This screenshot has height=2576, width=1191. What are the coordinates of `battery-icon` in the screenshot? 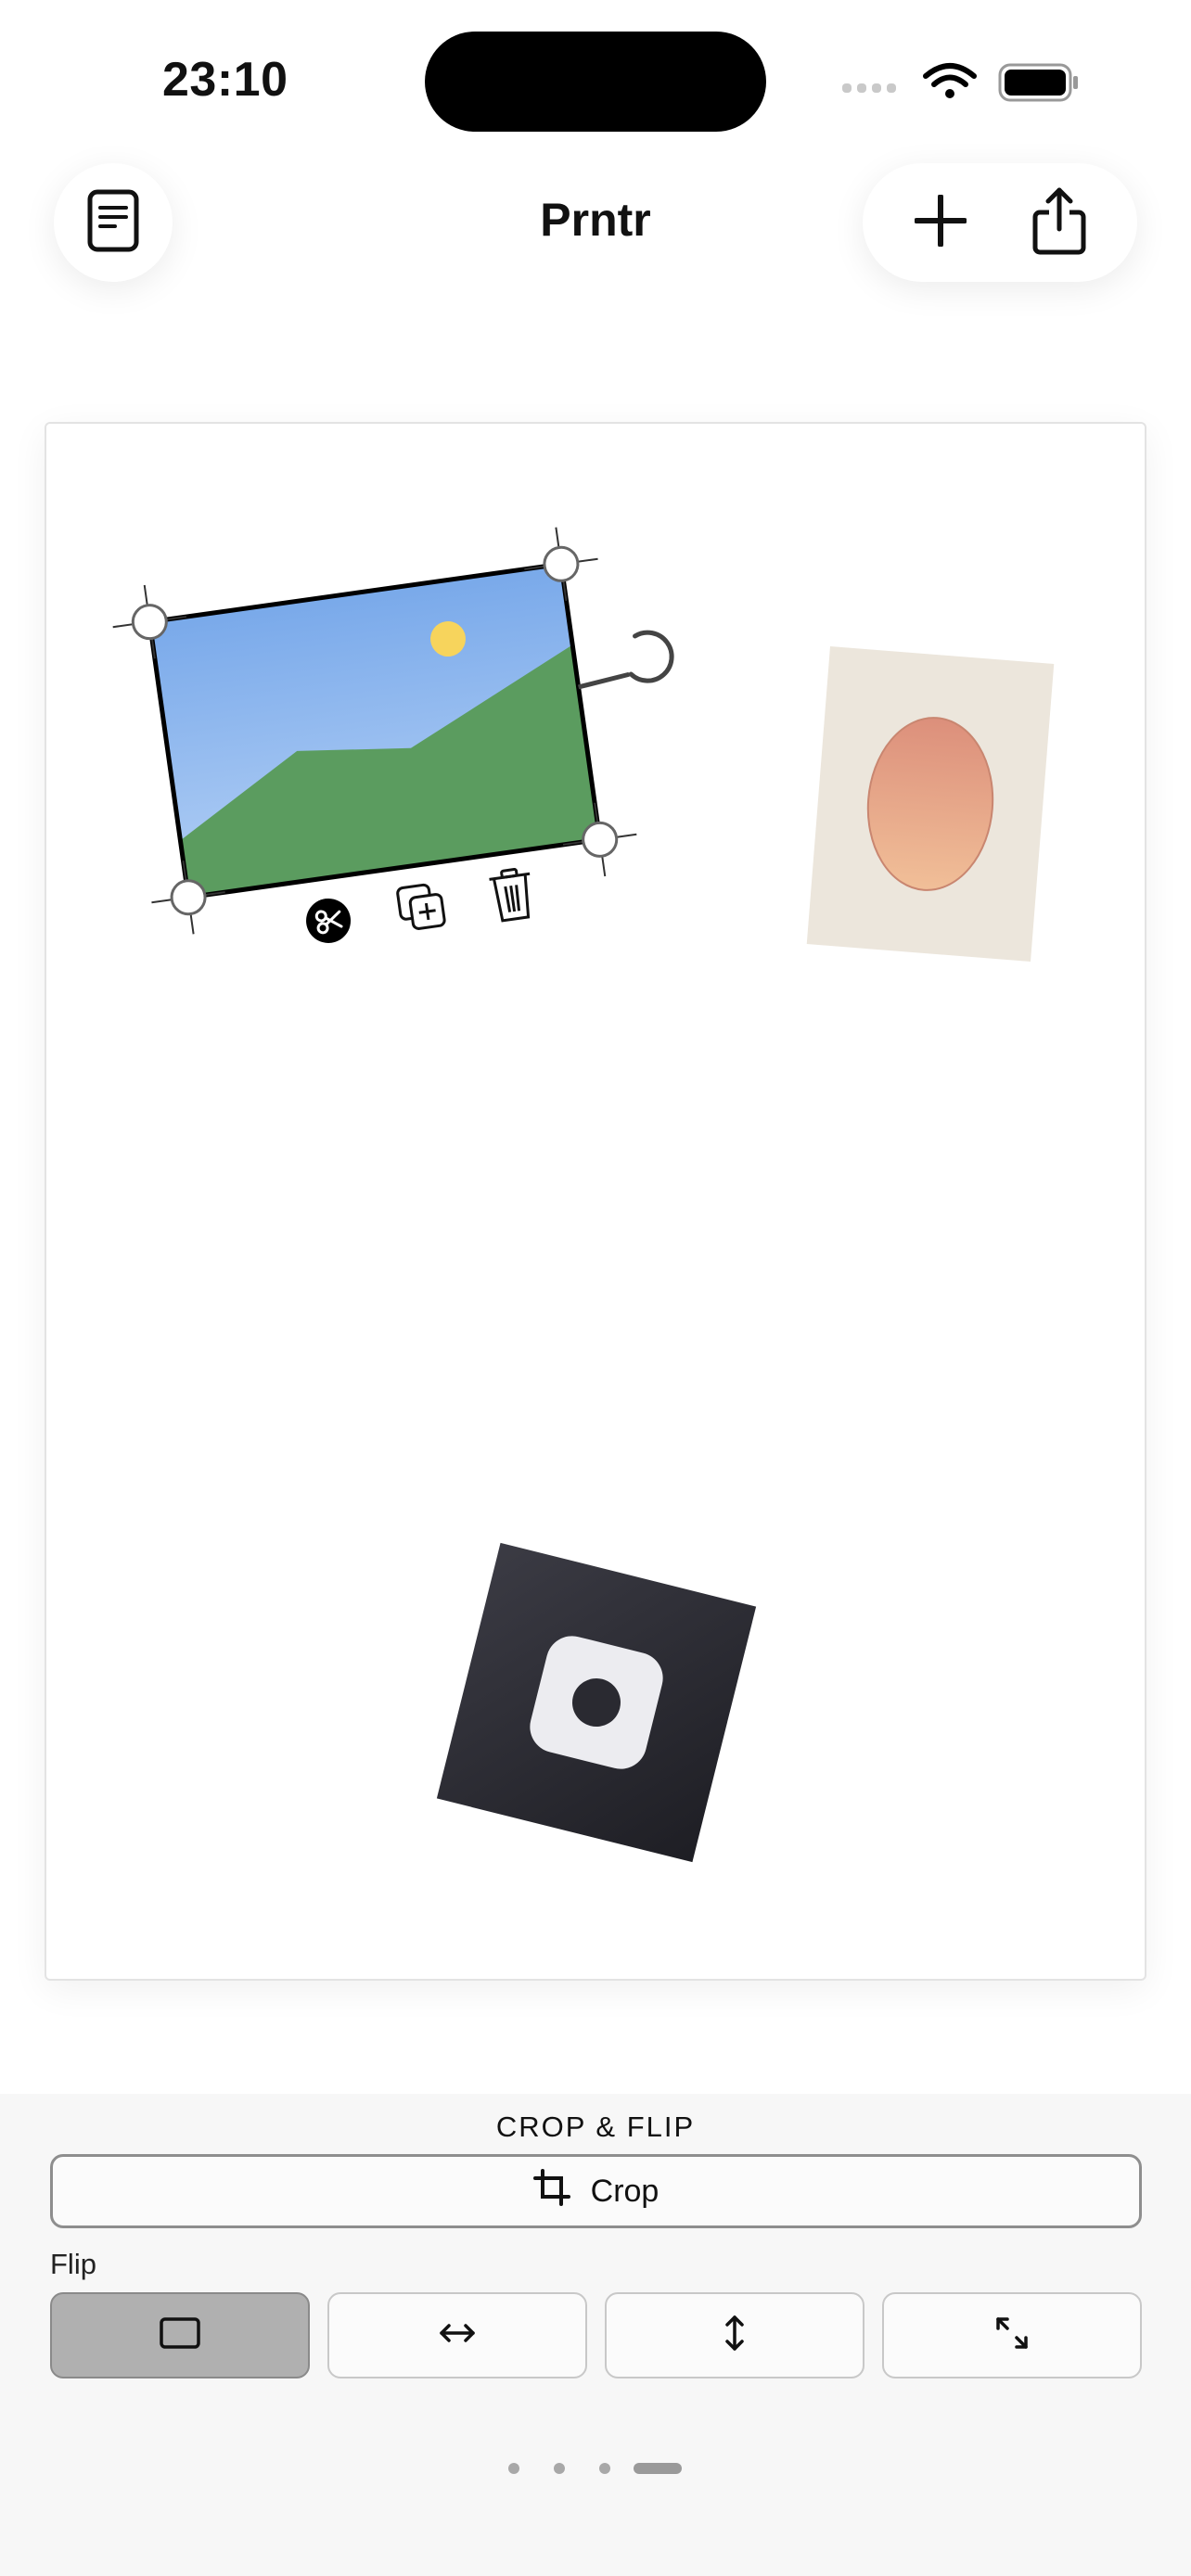 It's located at (1038, 82).